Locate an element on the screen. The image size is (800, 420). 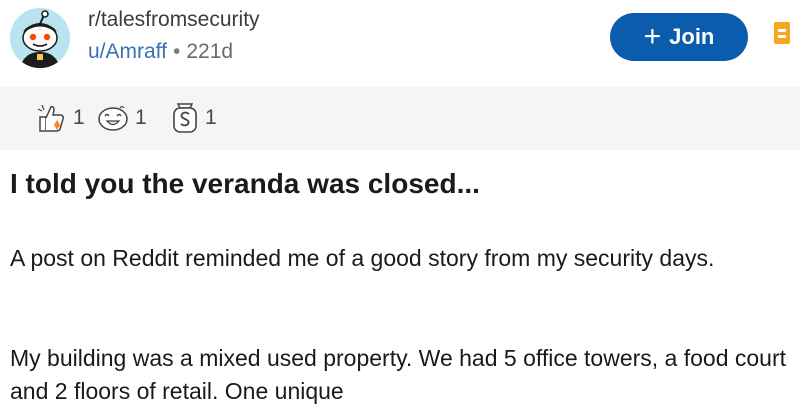
award-laughing-face: 1 is located at coordinates (121, 118).